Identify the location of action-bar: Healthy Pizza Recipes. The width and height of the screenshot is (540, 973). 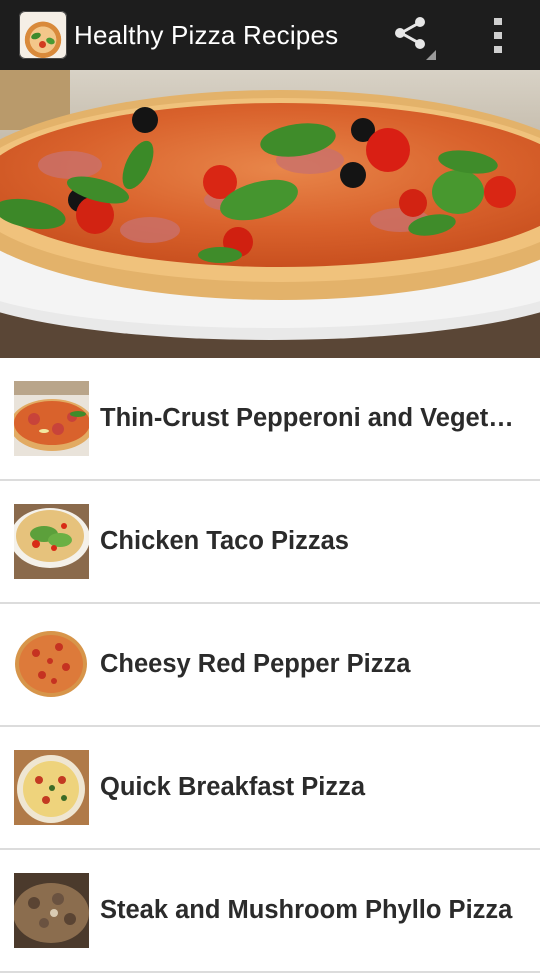
(270, 35).